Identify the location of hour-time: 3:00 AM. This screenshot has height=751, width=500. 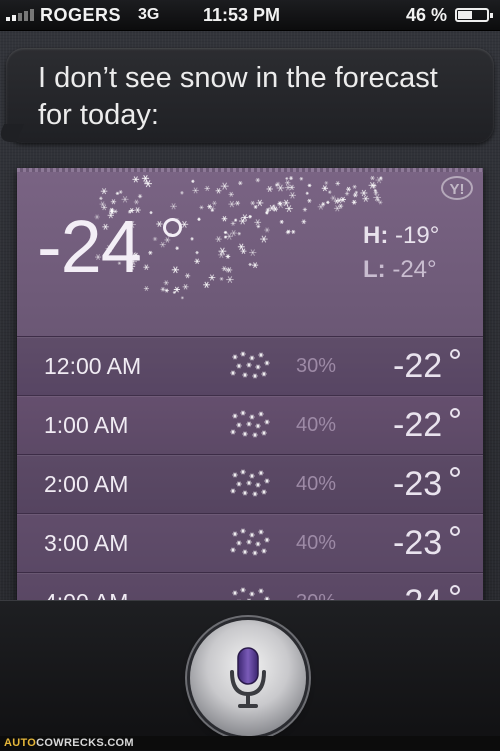
(86, 543).